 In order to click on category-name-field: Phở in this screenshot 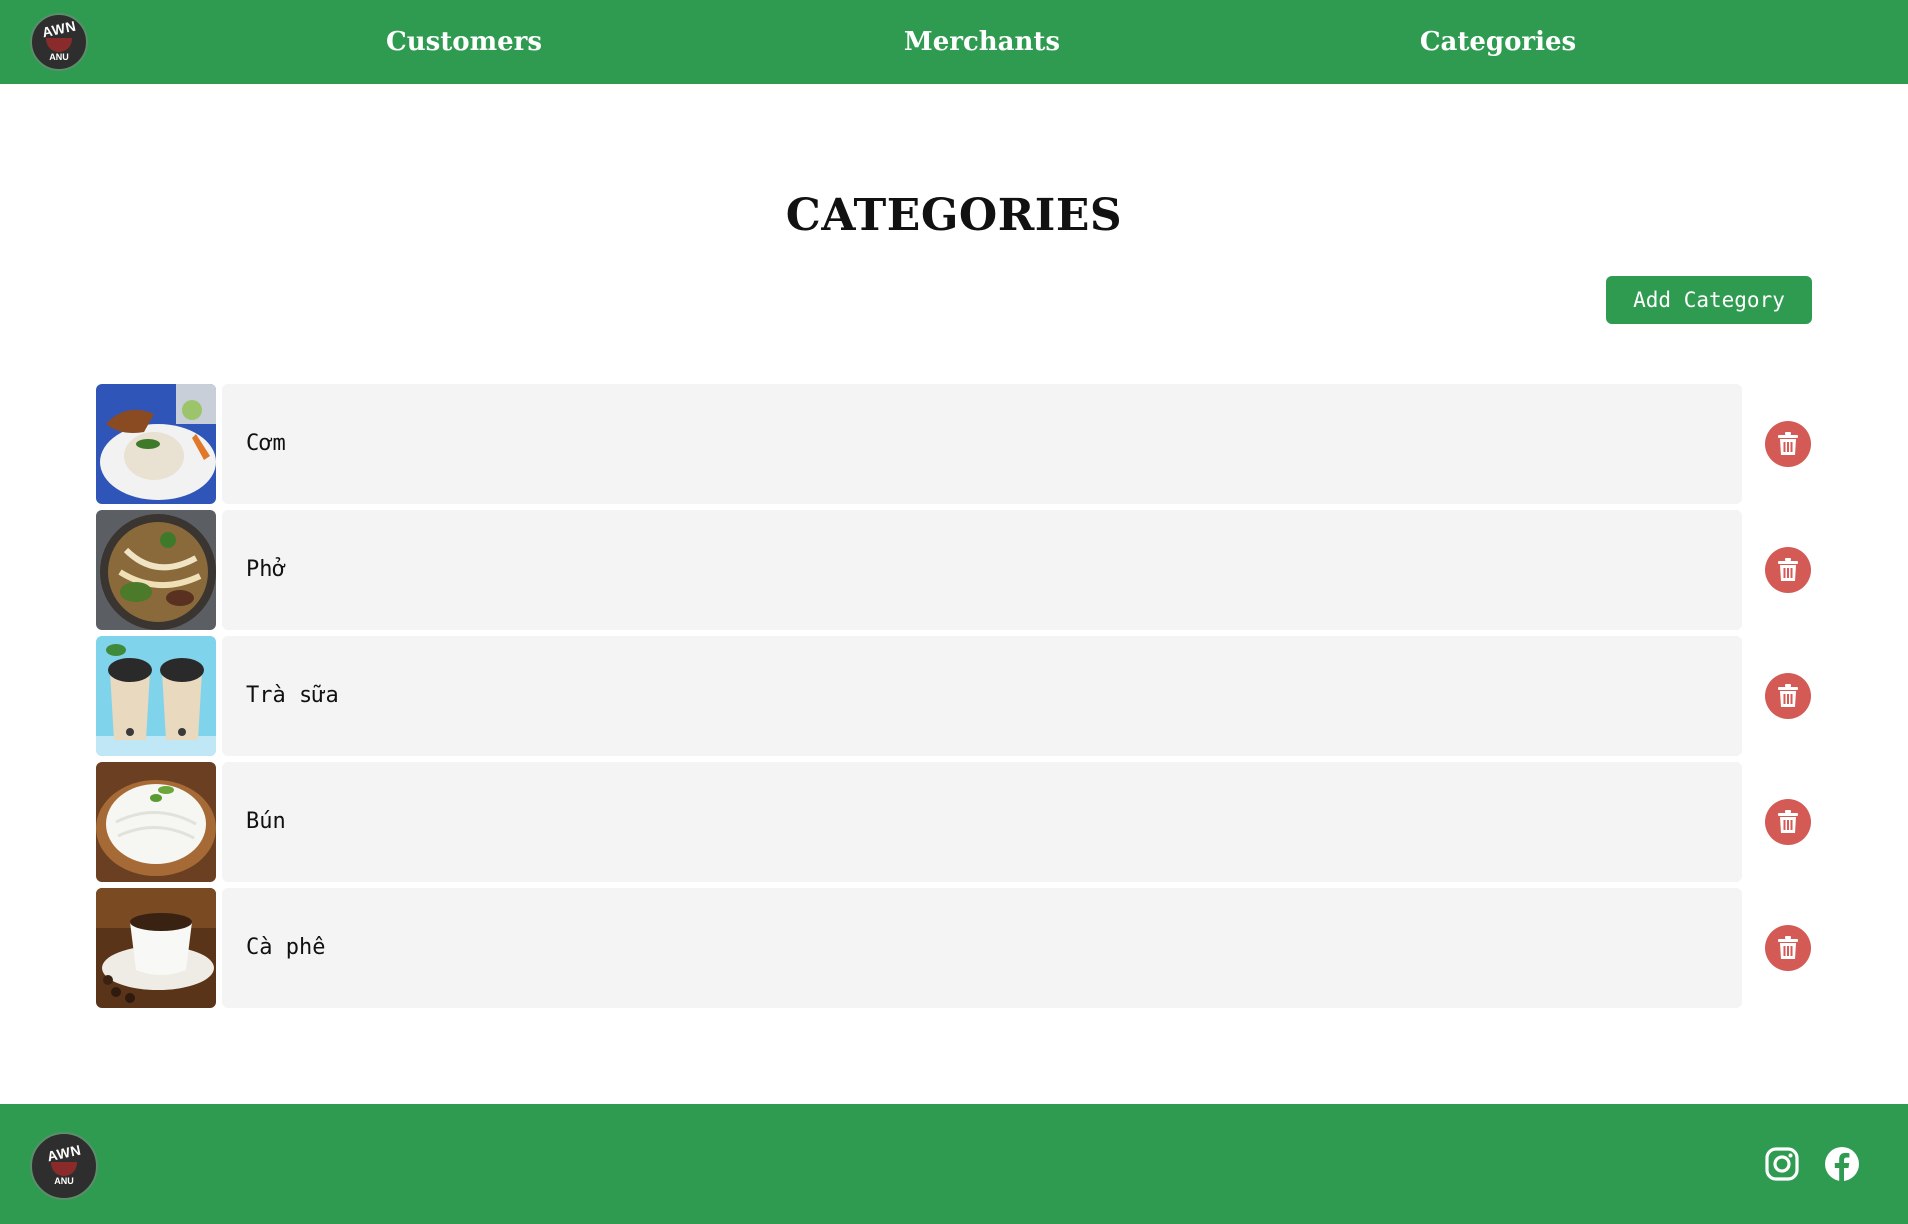, I will do `click(982, 570)`.